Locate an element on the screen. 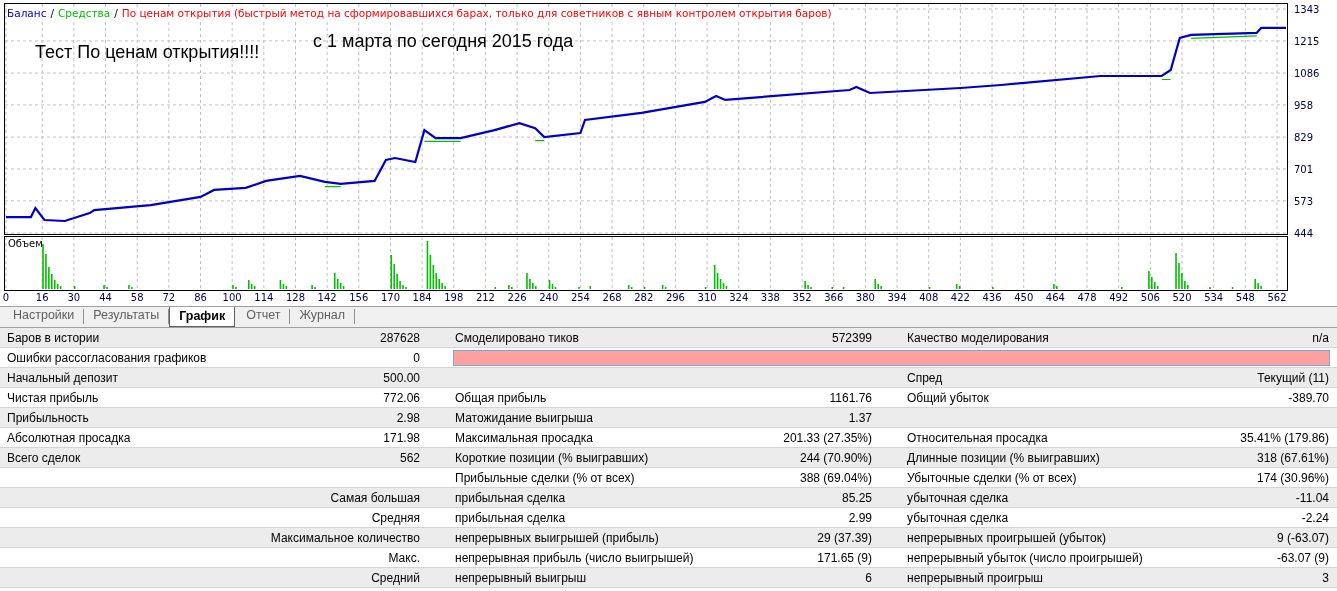 The image size is (1337, 591). stat-label: Абсолютная просадка is located at coordinates (69, 437).